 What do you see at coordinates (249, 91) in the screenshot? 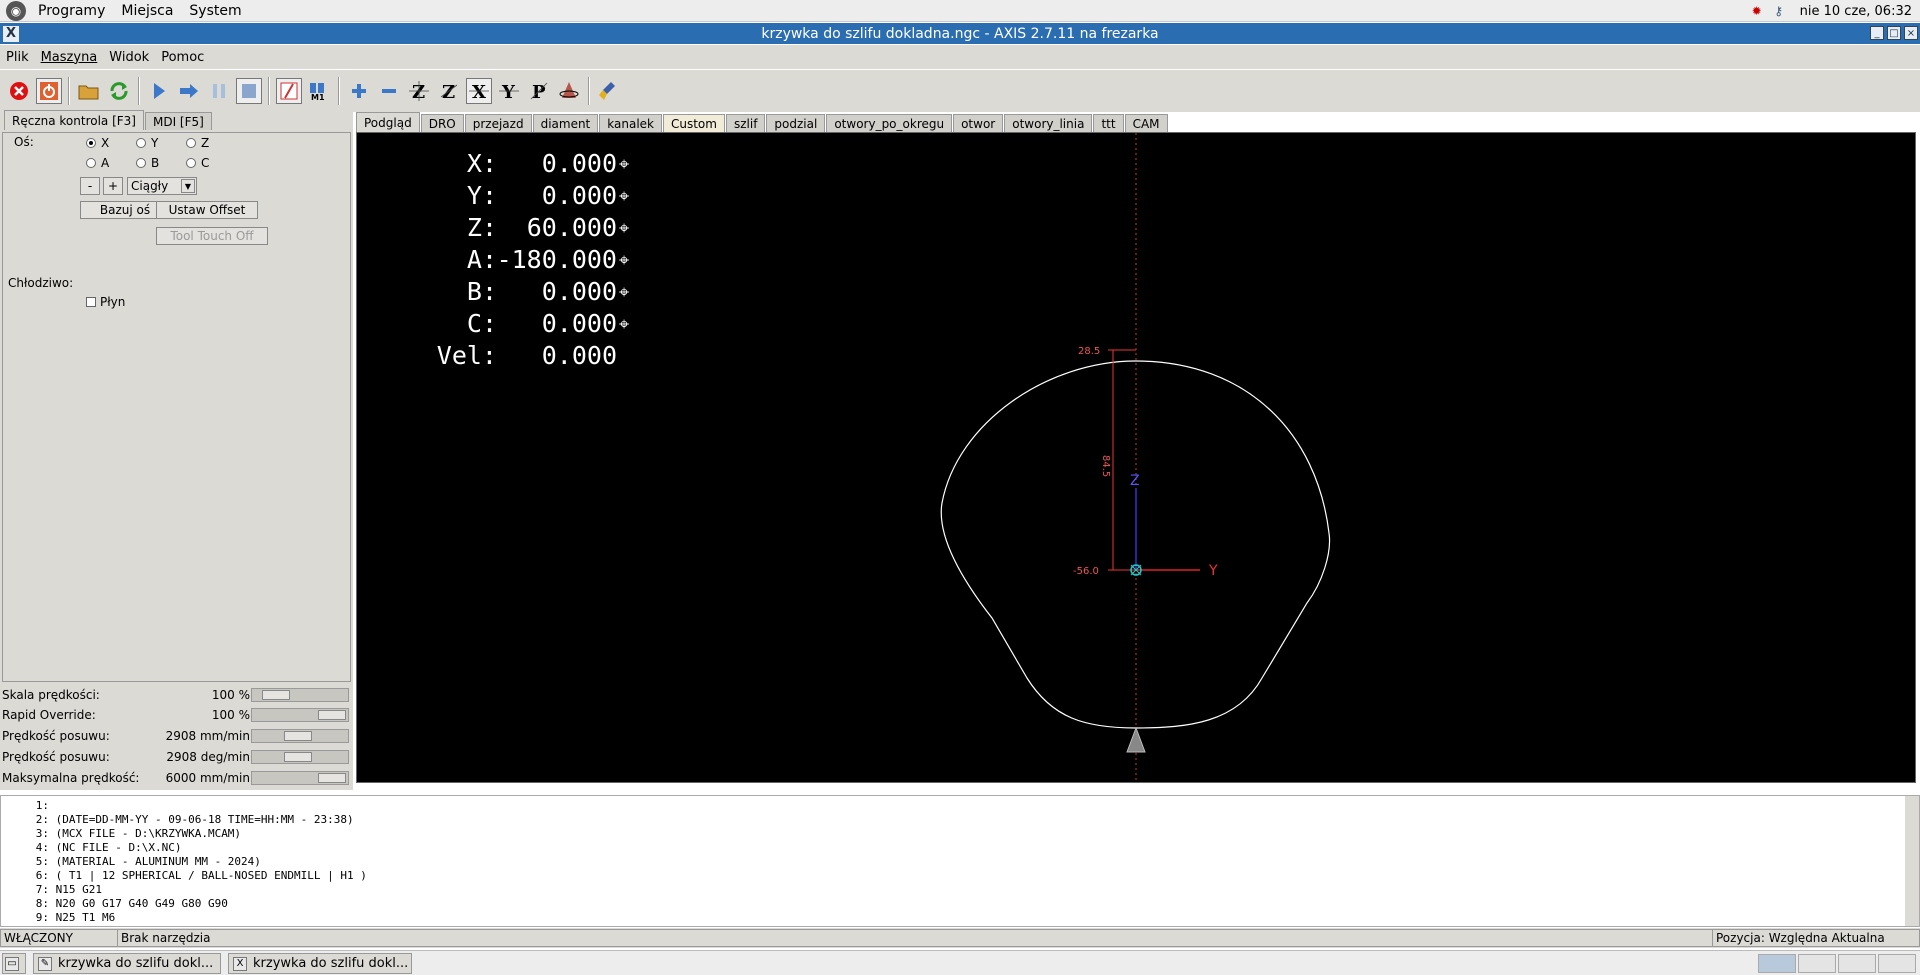
I see `stop-icon` at bounding box center [249, 91].